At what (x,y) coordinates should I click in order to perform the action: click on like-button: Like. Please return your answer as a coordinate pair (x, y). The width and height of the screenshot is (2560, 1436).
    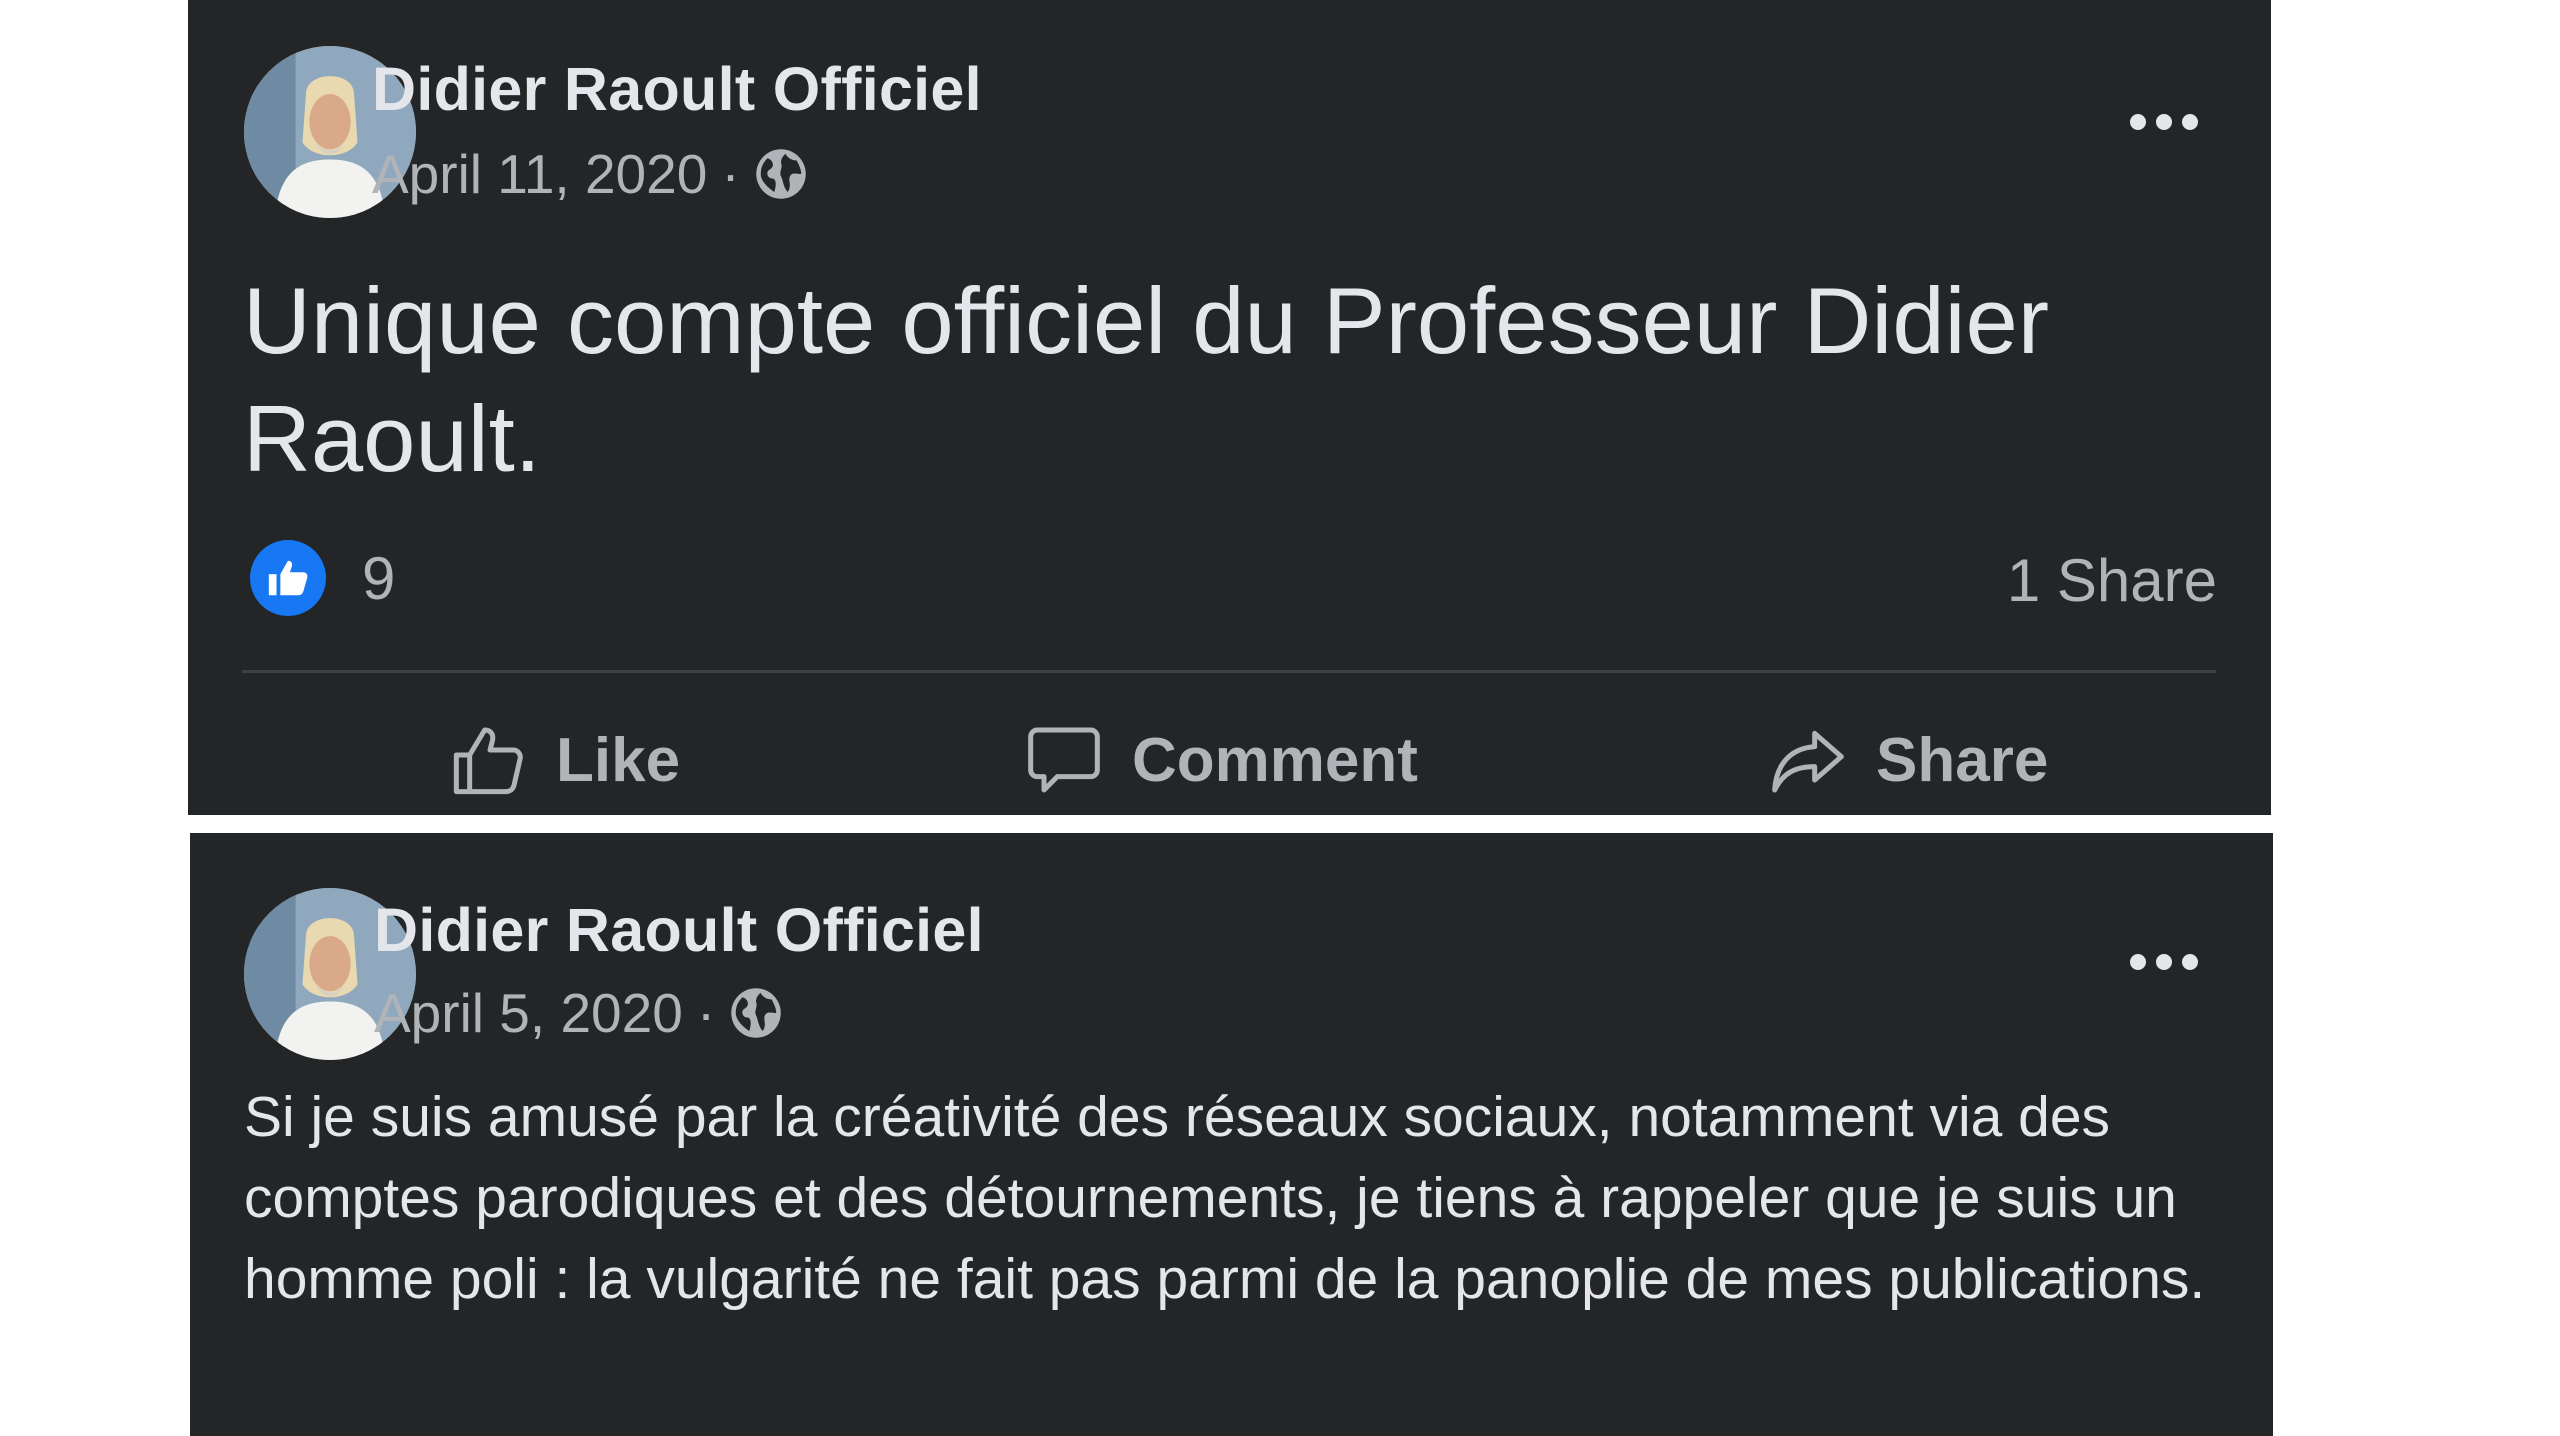
    Looking at the image, I should click on (564, 760).